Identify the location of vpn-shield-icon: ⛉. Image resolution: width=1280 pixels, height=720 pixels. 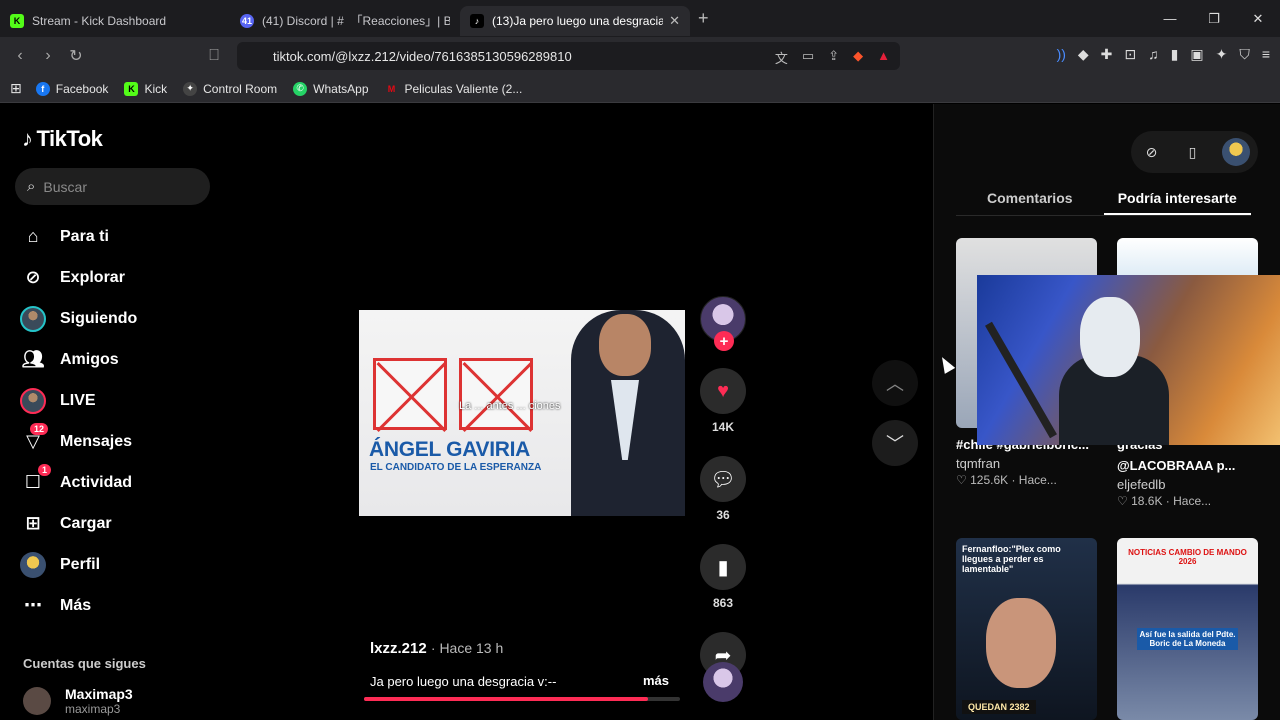
(1244, 54).